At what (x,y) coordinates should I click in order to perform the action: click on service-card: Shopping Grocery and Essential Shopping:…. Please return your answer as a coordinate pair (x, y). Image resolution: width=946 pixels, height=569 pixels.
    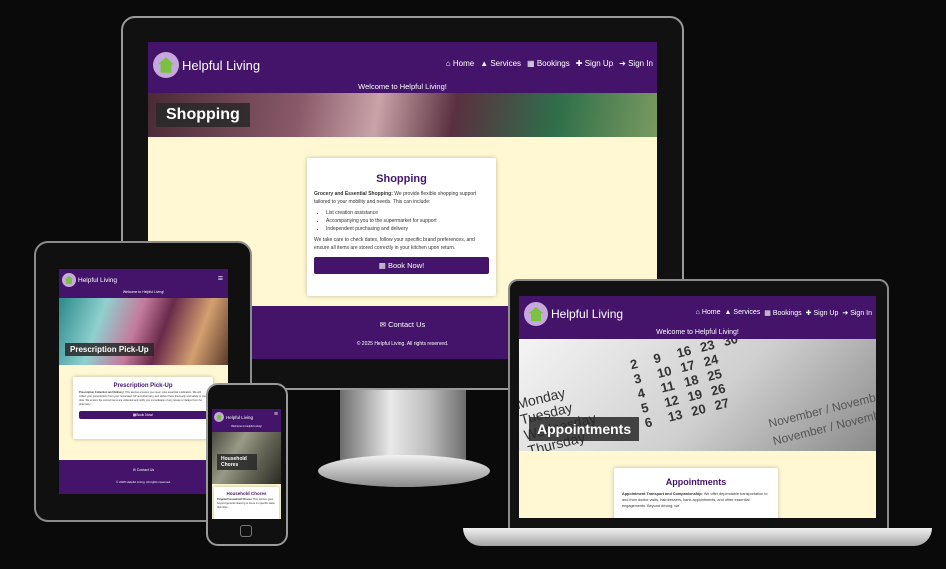
    Looking at the image, I should click on (401, 227).